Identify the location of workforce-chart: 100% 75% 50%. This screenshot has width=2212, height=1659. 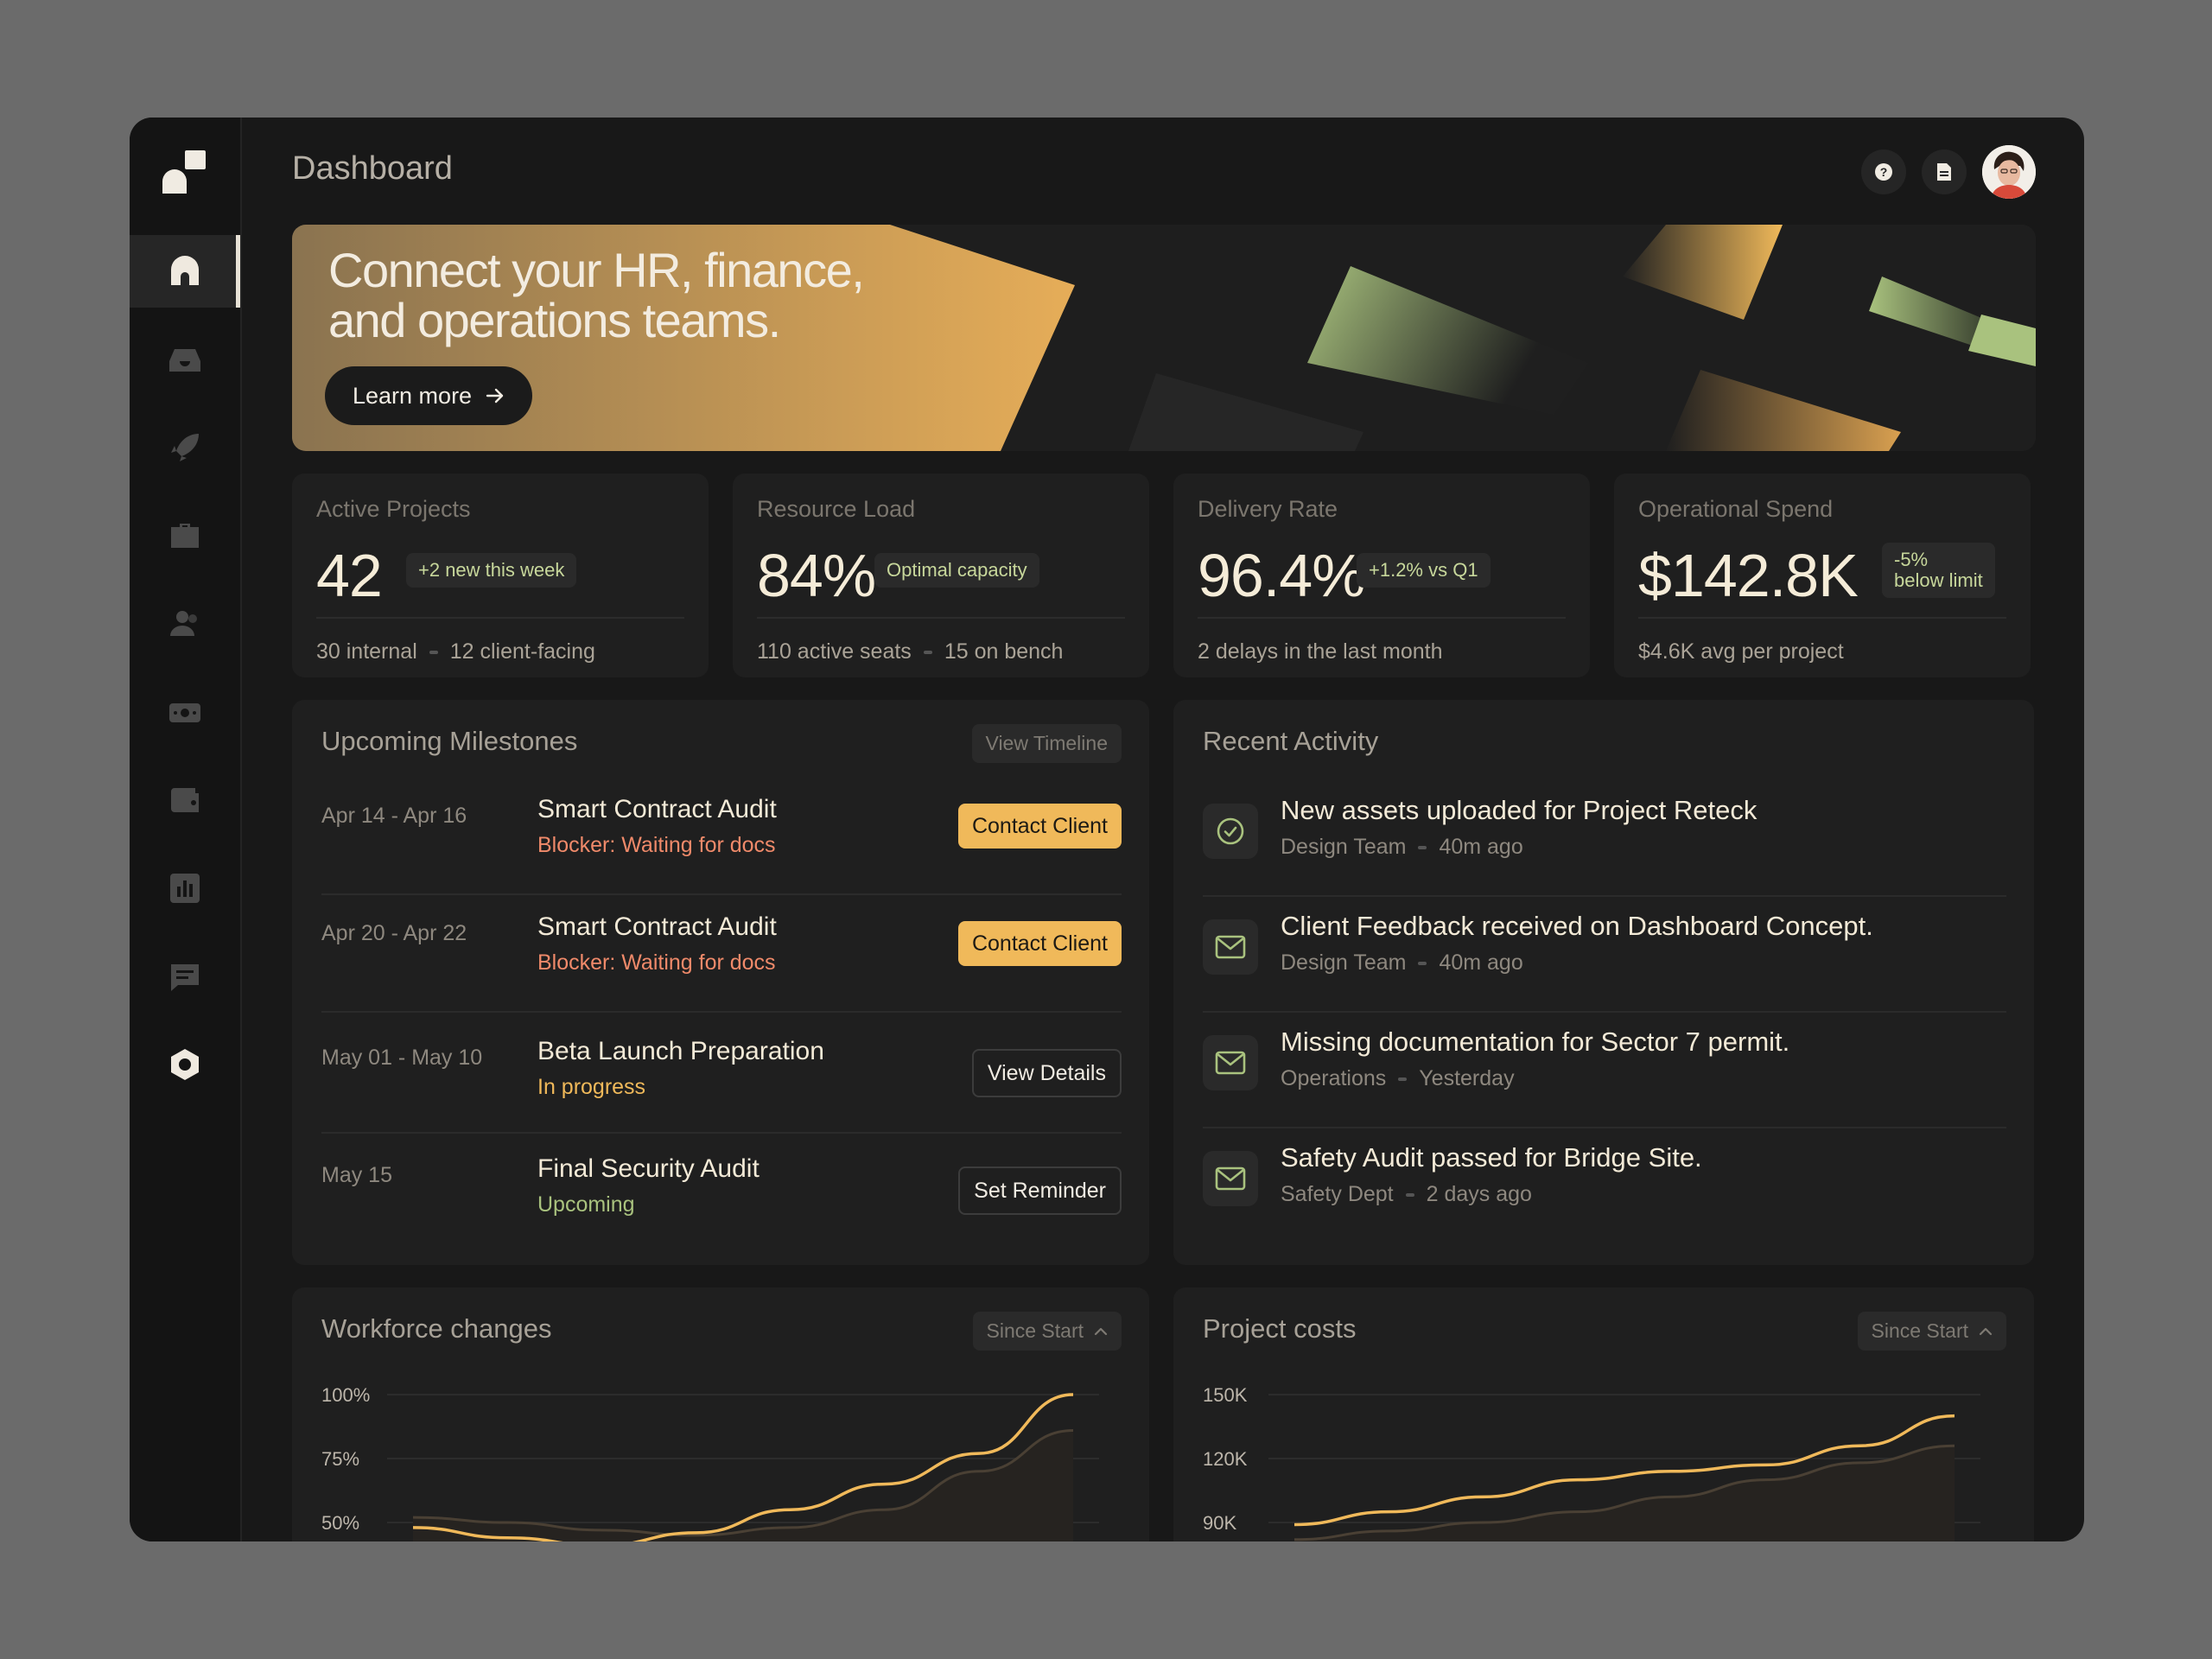
(710, 1462).